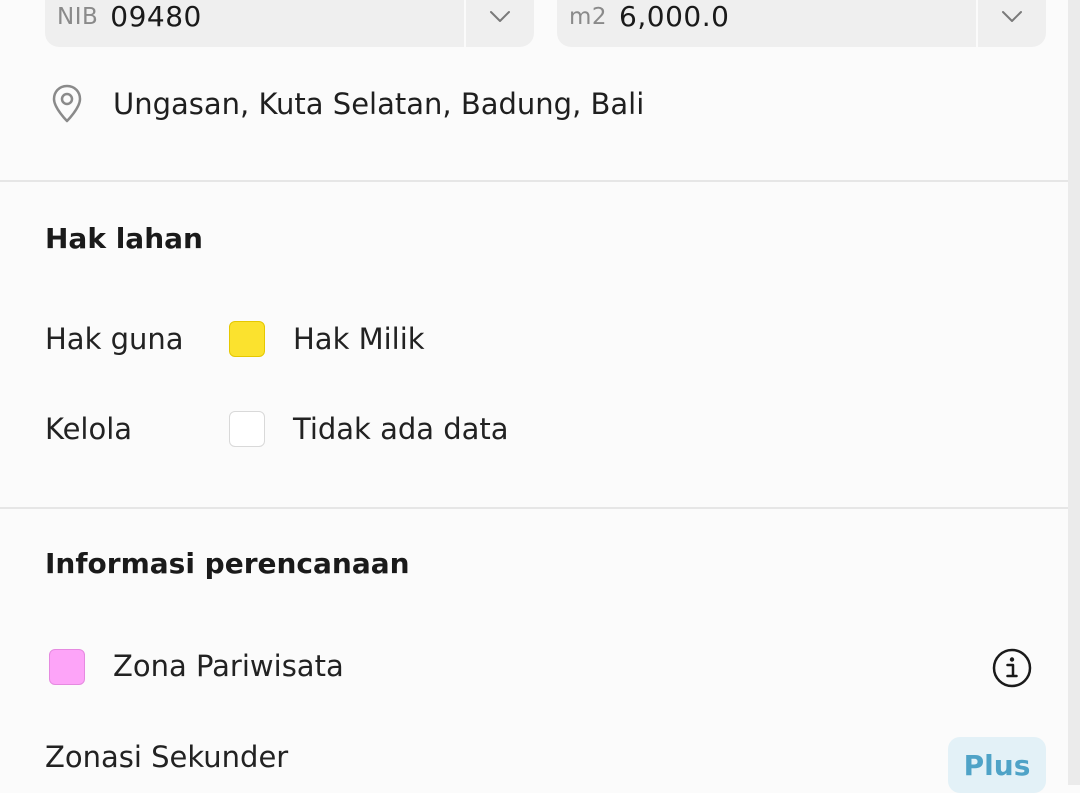 The image size is (1080, 793). What do you see at coordinates (500, 23) in the screenshot?
I see `nib-dropdown-toggle` at bounding box center [500, 23].